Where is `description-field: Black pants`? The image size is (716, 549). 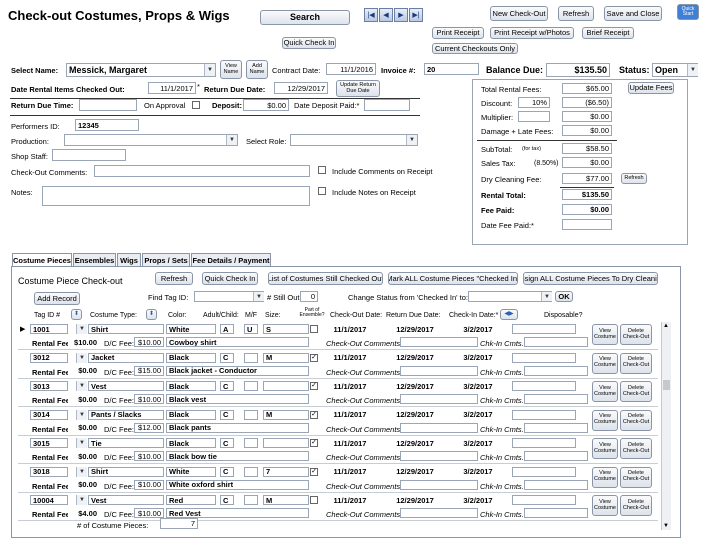
description-field: Black pants is located at coordinates (237, 427).